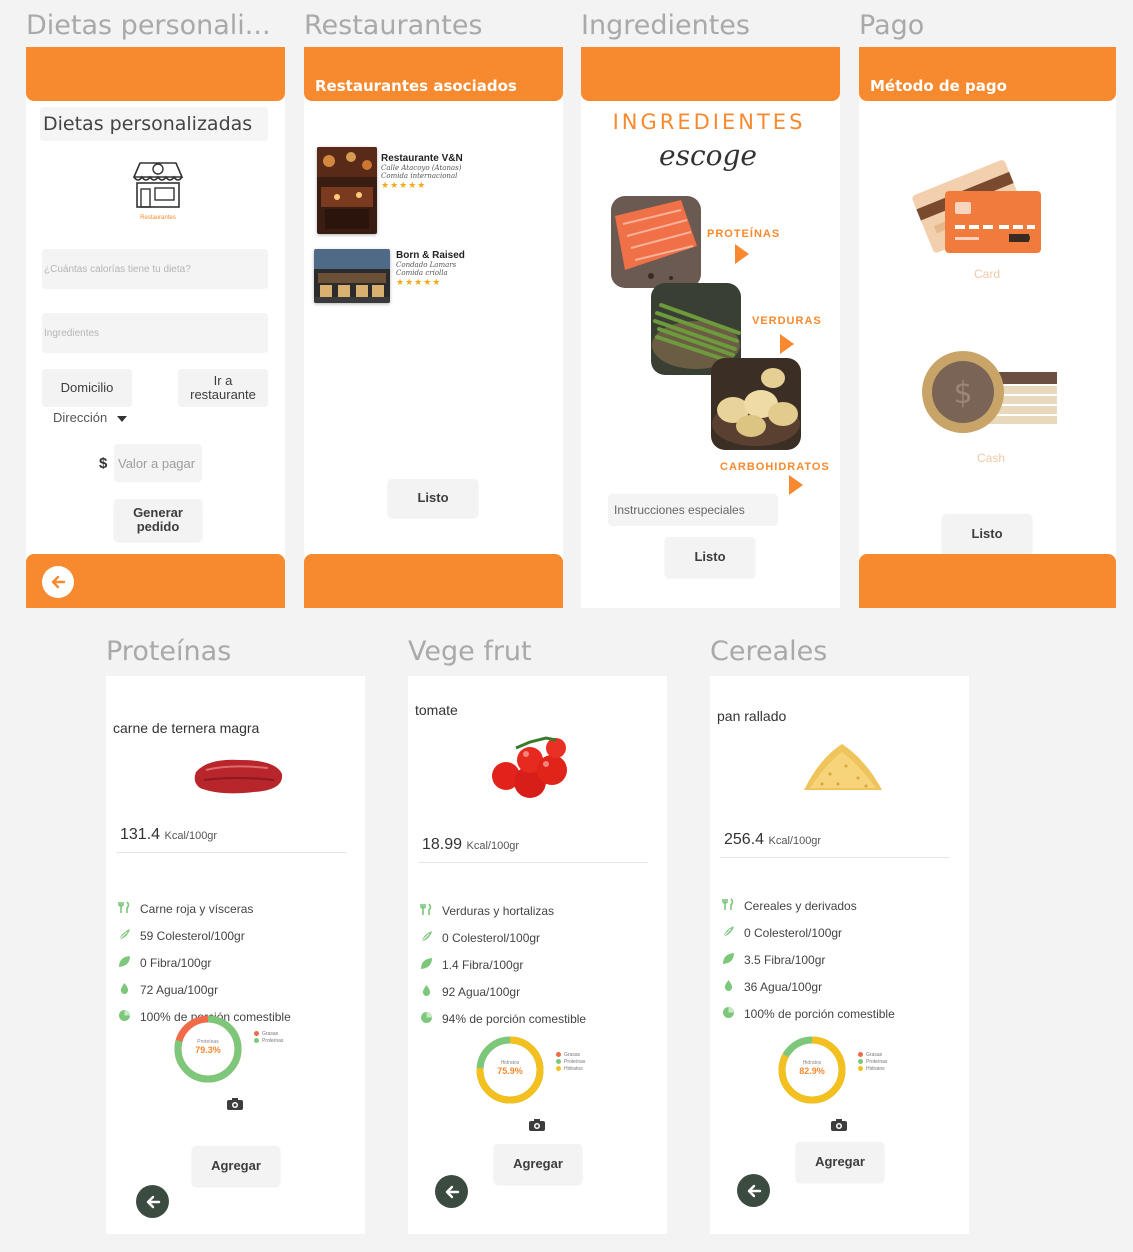 The width and height of the screenshot is (1133, 1252). Describe the element at coordinates (155, 74) in the screenshot. I see `header-bar` at that location.